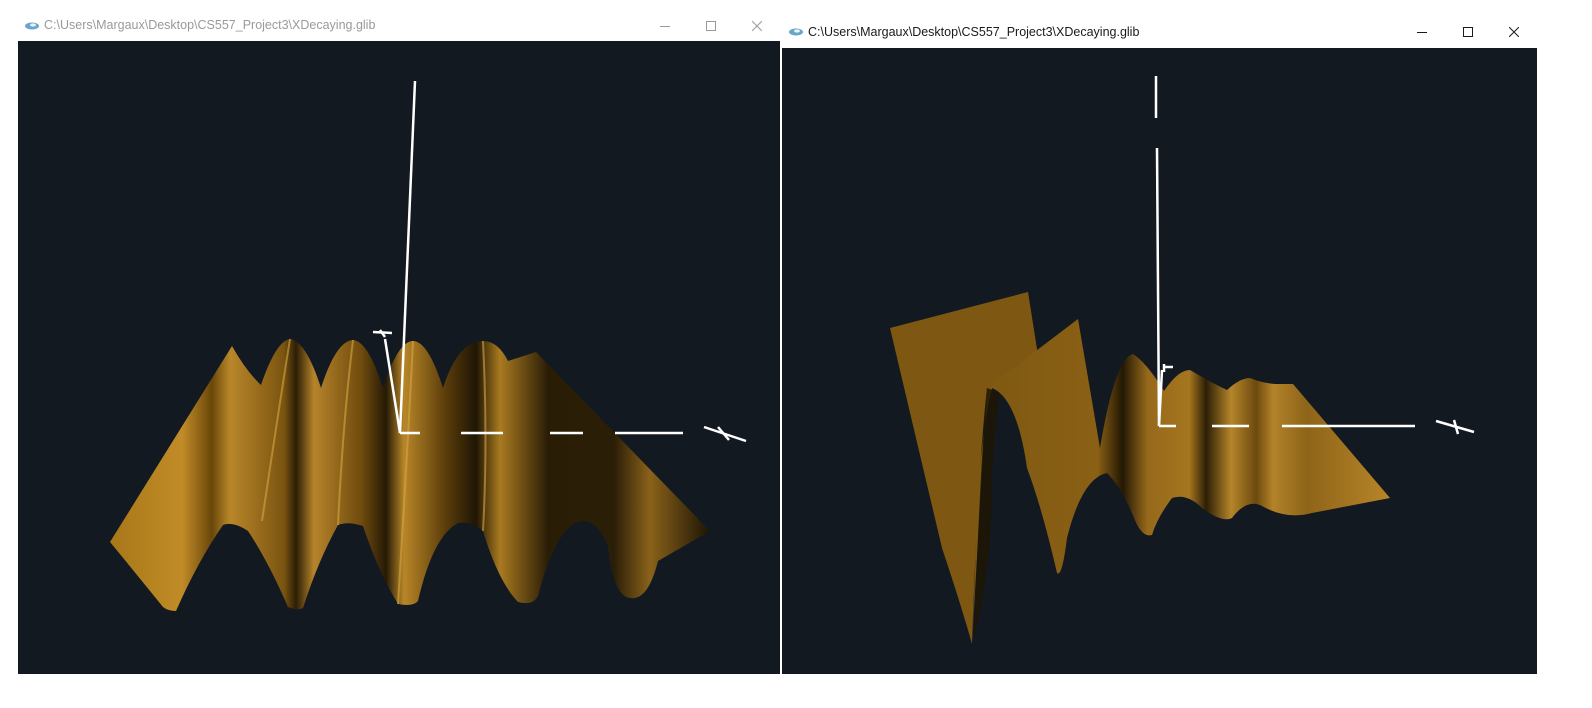 The image size is (1592, 708). Describe the element at coordinates (1181, 481) in the screenshot. I see `decaying-wave-surface` at that location.